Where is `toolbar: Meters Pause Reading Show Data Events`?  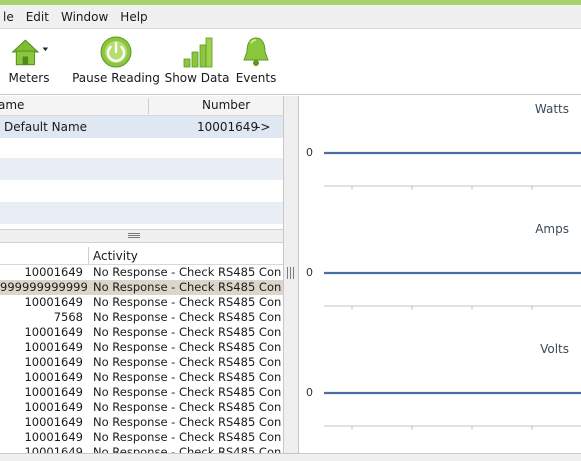 toolbar: Meters Pause Reading Show Data Events is located at coordinates (290, 62).